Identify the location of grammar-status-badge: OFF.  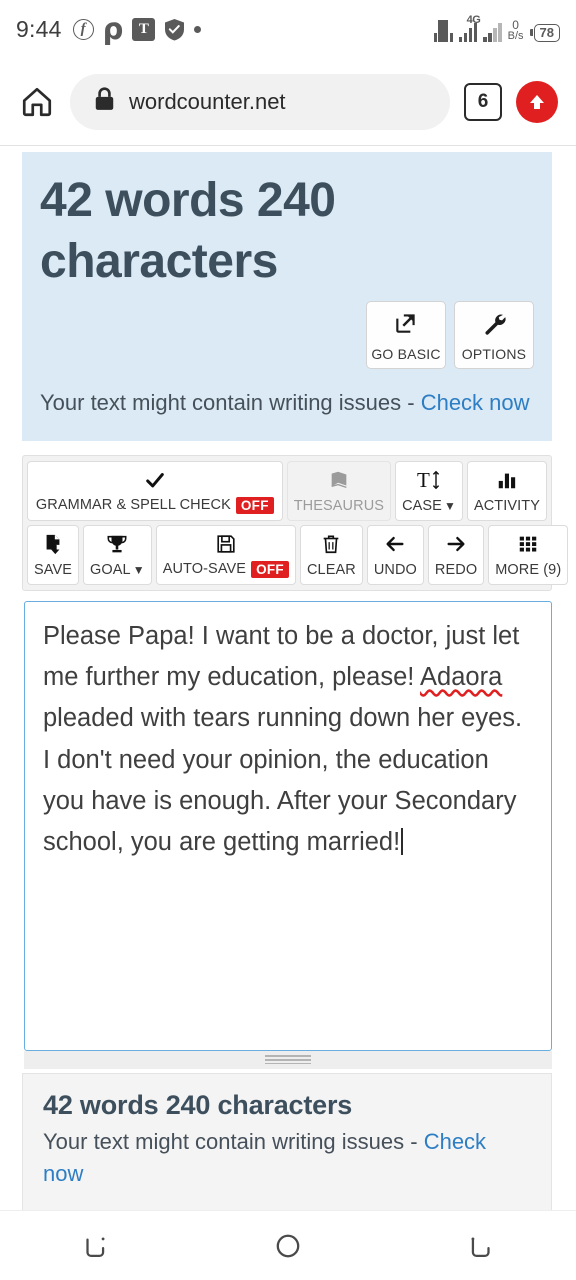
(254, 505).